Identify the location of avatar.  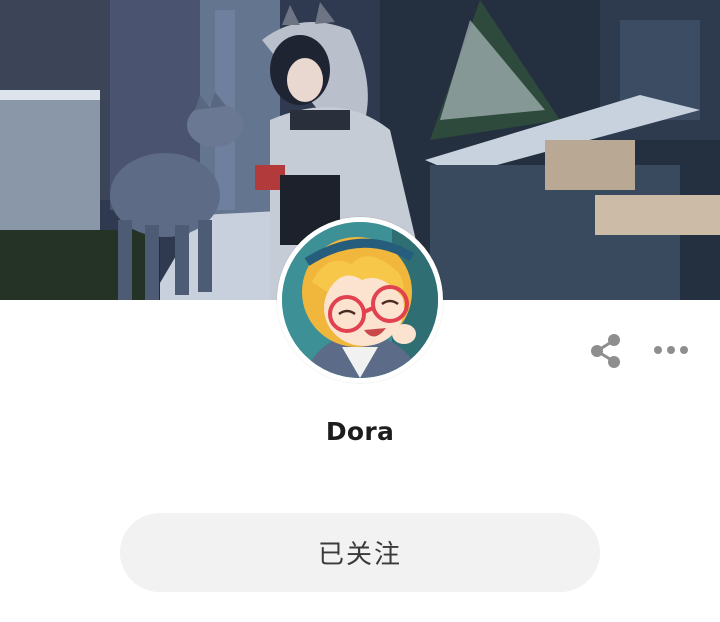
(360, 300).